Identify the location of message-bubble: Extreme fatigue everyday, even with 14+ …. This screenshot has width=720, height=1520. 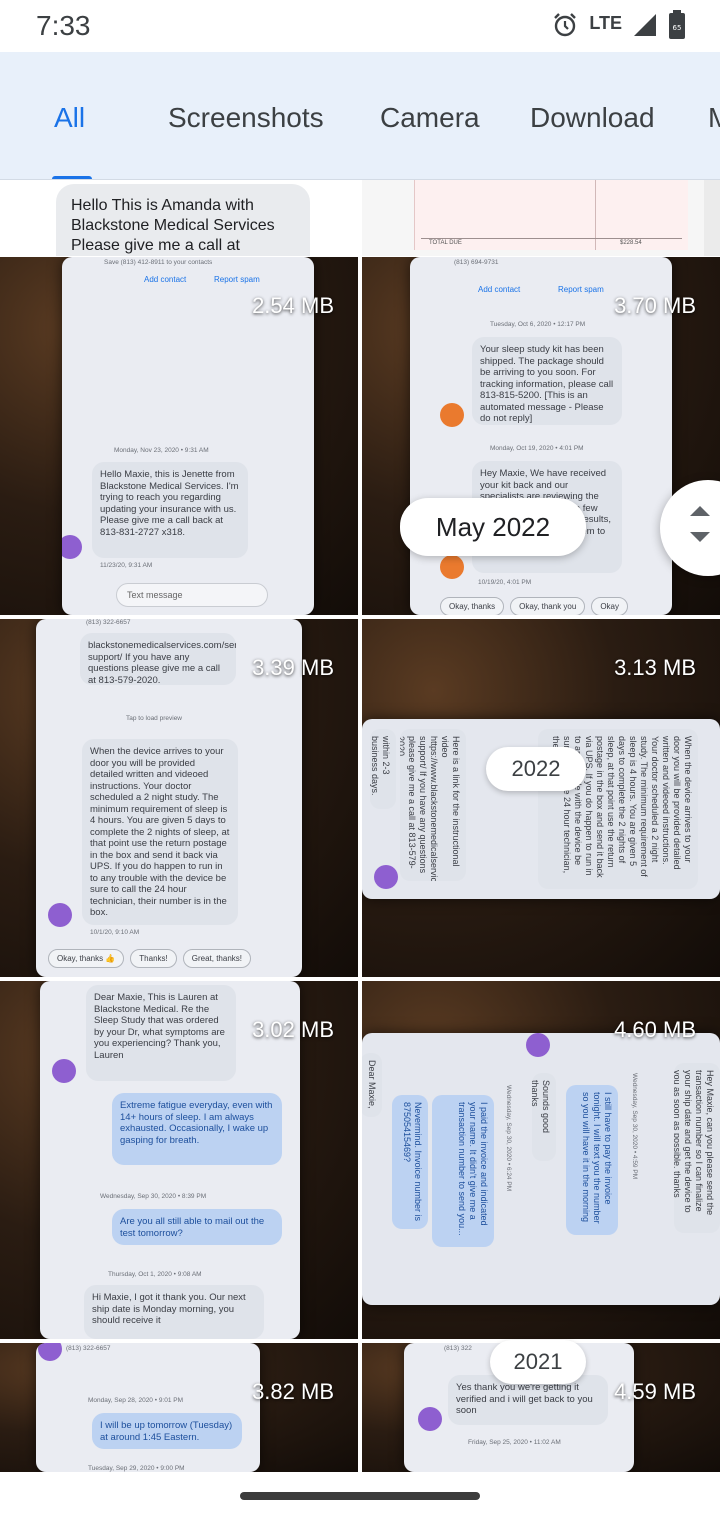
(197, 1129).